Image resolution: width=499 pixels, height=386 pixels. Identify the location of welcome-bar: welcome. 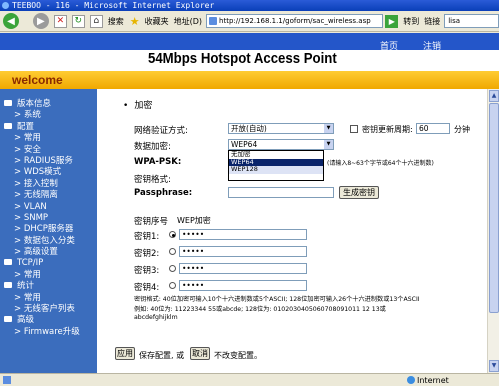
(249, 80).